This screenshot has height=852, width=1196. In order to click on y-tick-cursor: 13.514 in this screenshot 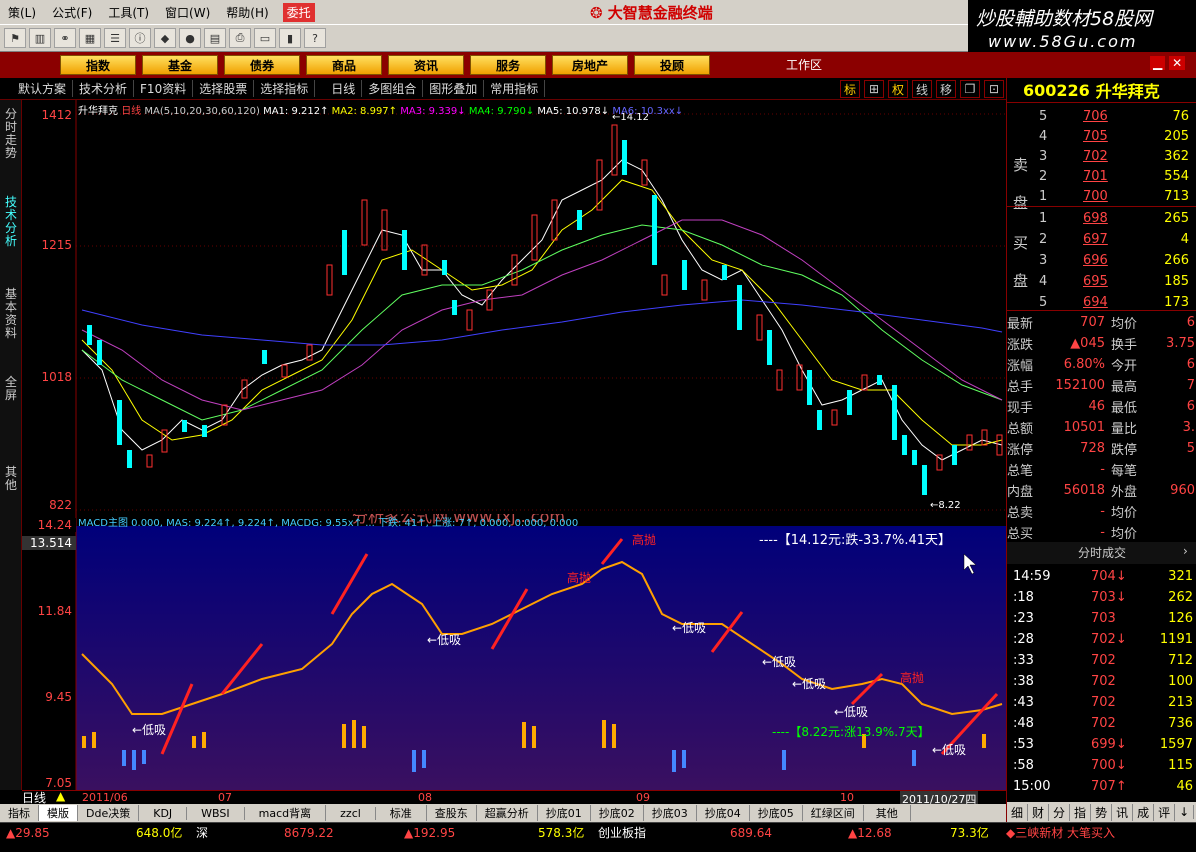, I will do `click(49, 543)`.